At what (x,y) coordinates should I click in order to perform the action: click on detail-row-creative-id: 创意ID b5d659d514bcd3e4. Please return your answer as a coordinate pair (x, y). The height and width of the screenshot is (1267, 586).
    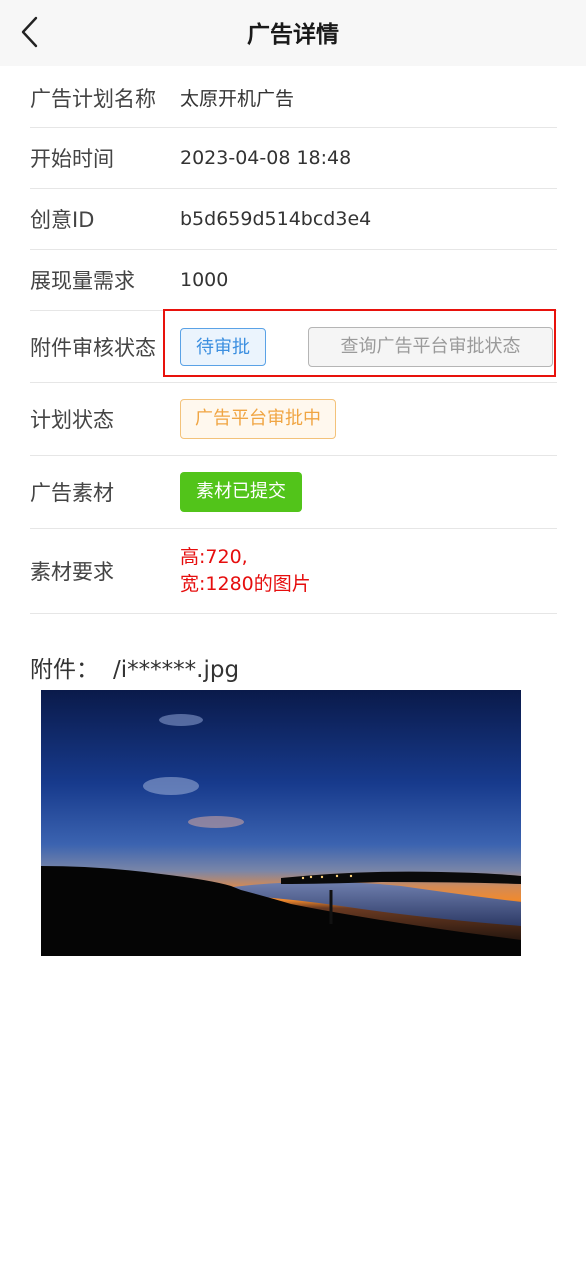
    Looking at the image, I should click on (293, 219).